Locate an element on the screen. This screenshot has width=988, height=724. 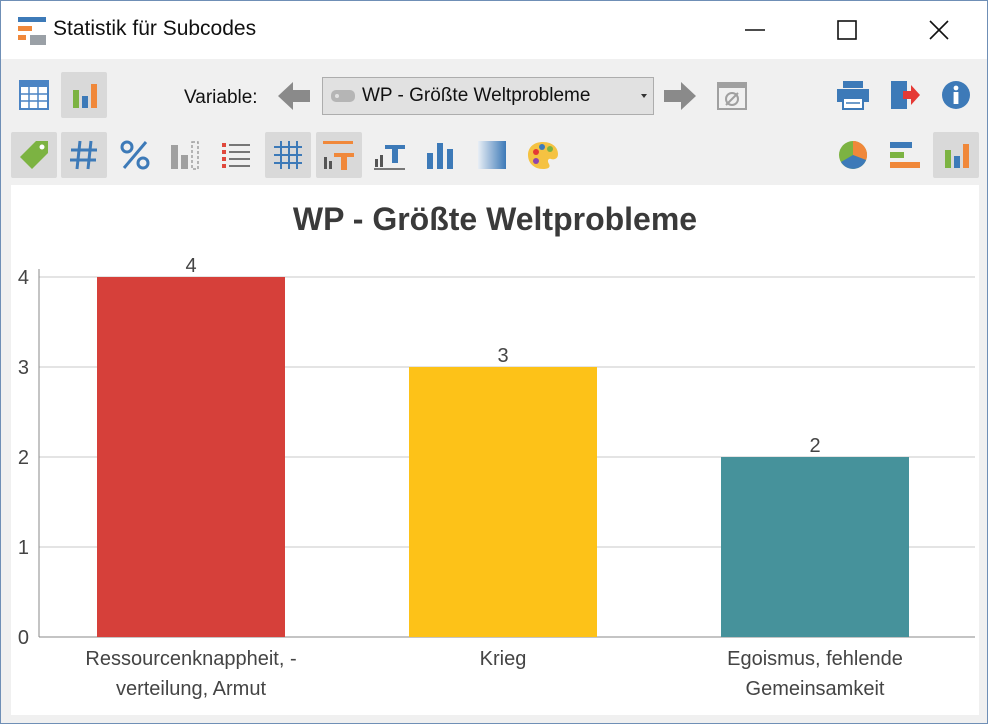
x-tick-label: Krieg is located at coordinates (503, 659).